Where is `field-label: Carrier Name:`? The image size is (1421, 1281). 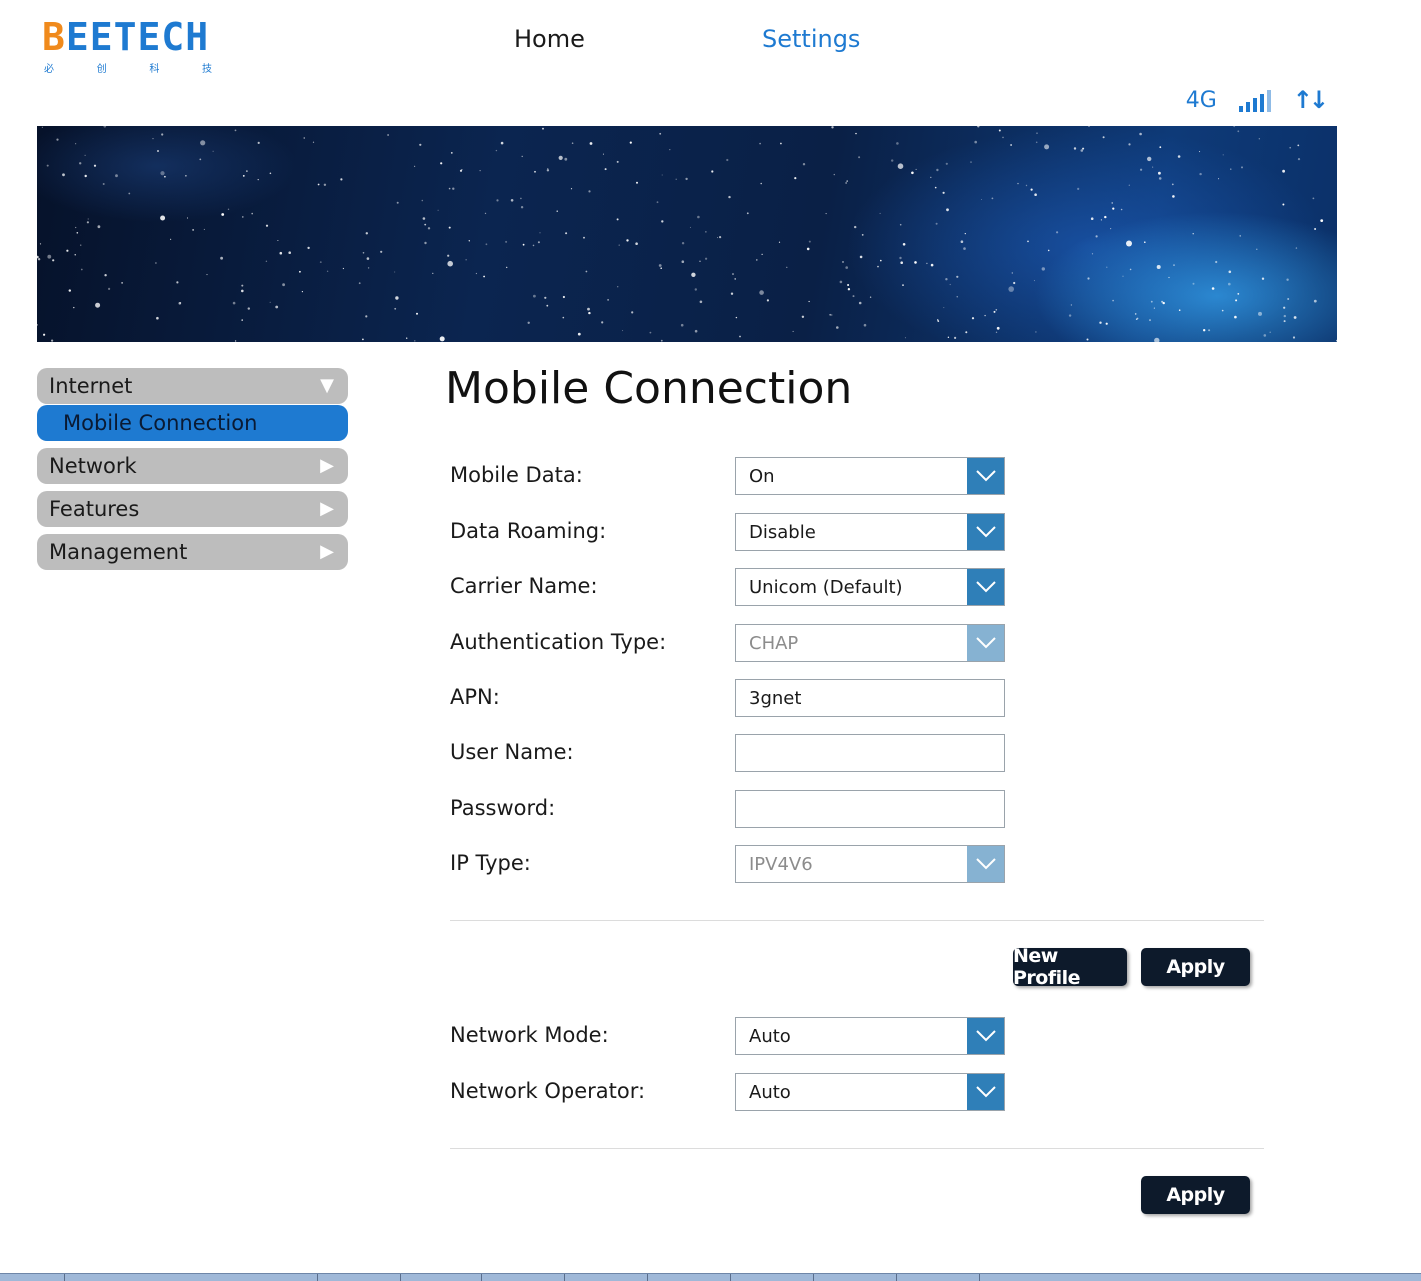 field-label: Carrier Name: is located at coordinates (524, 586).